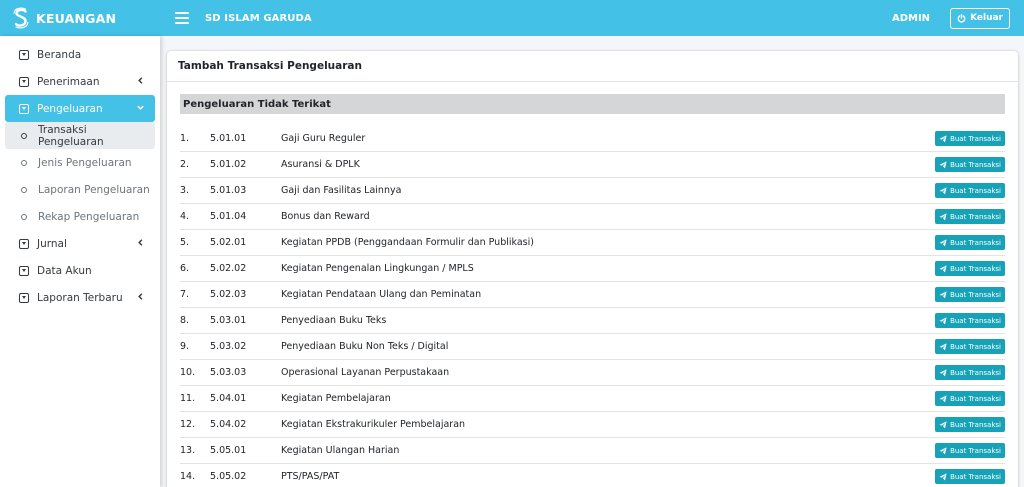 The width and height of the screenshot is (1024, 487). I want to click on row-code: 5.04.02, so click(228, 424).